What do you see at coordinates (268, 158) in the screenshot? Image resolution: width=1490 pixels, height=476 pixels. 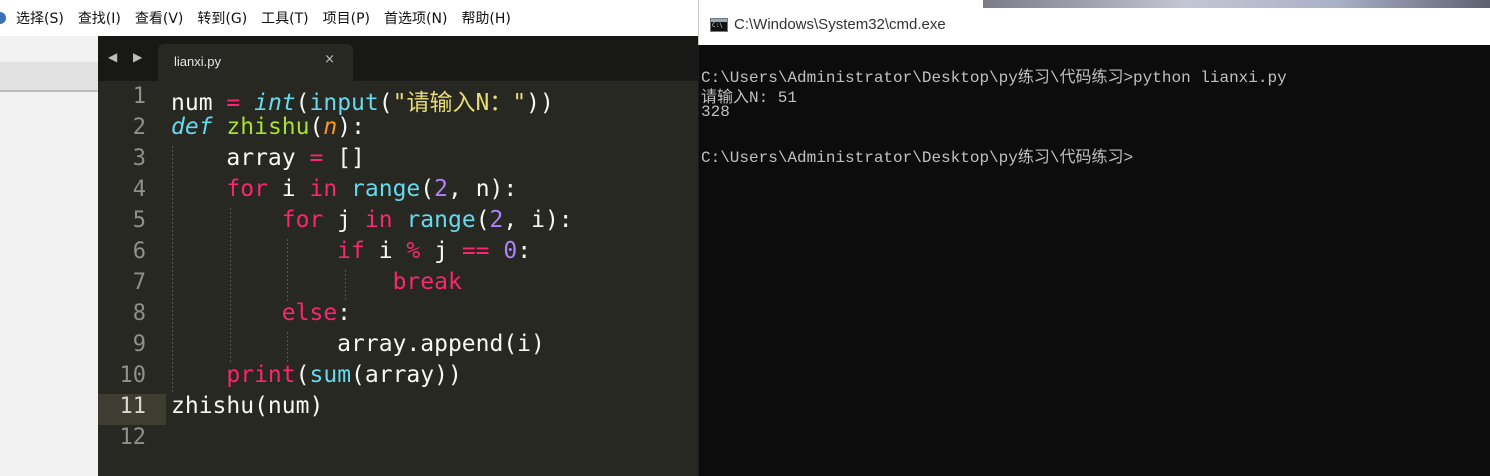 I see `code-line: array = []` at bounding box center [268, 158].